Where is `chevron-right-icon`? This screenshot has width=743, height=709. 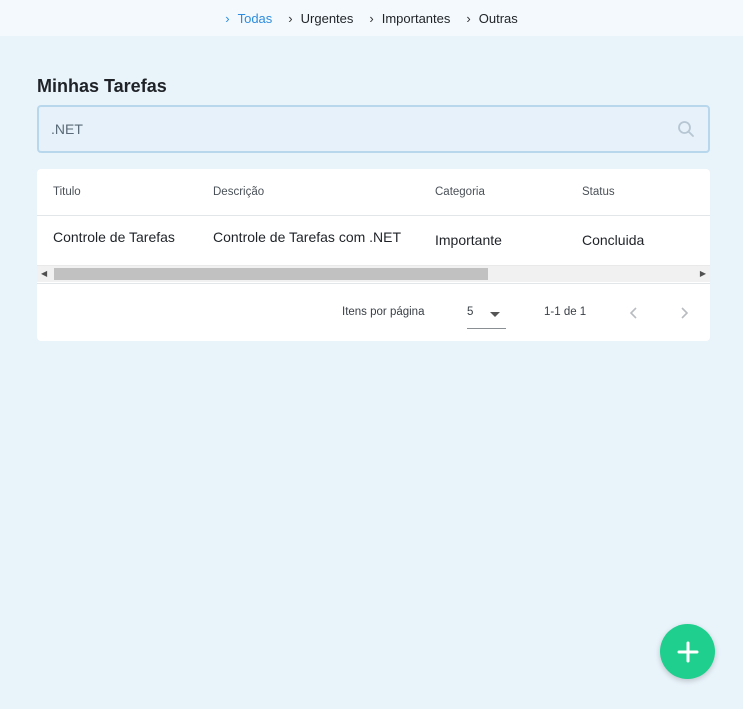
chevron-right-icon is located at coordinates (685, 313).